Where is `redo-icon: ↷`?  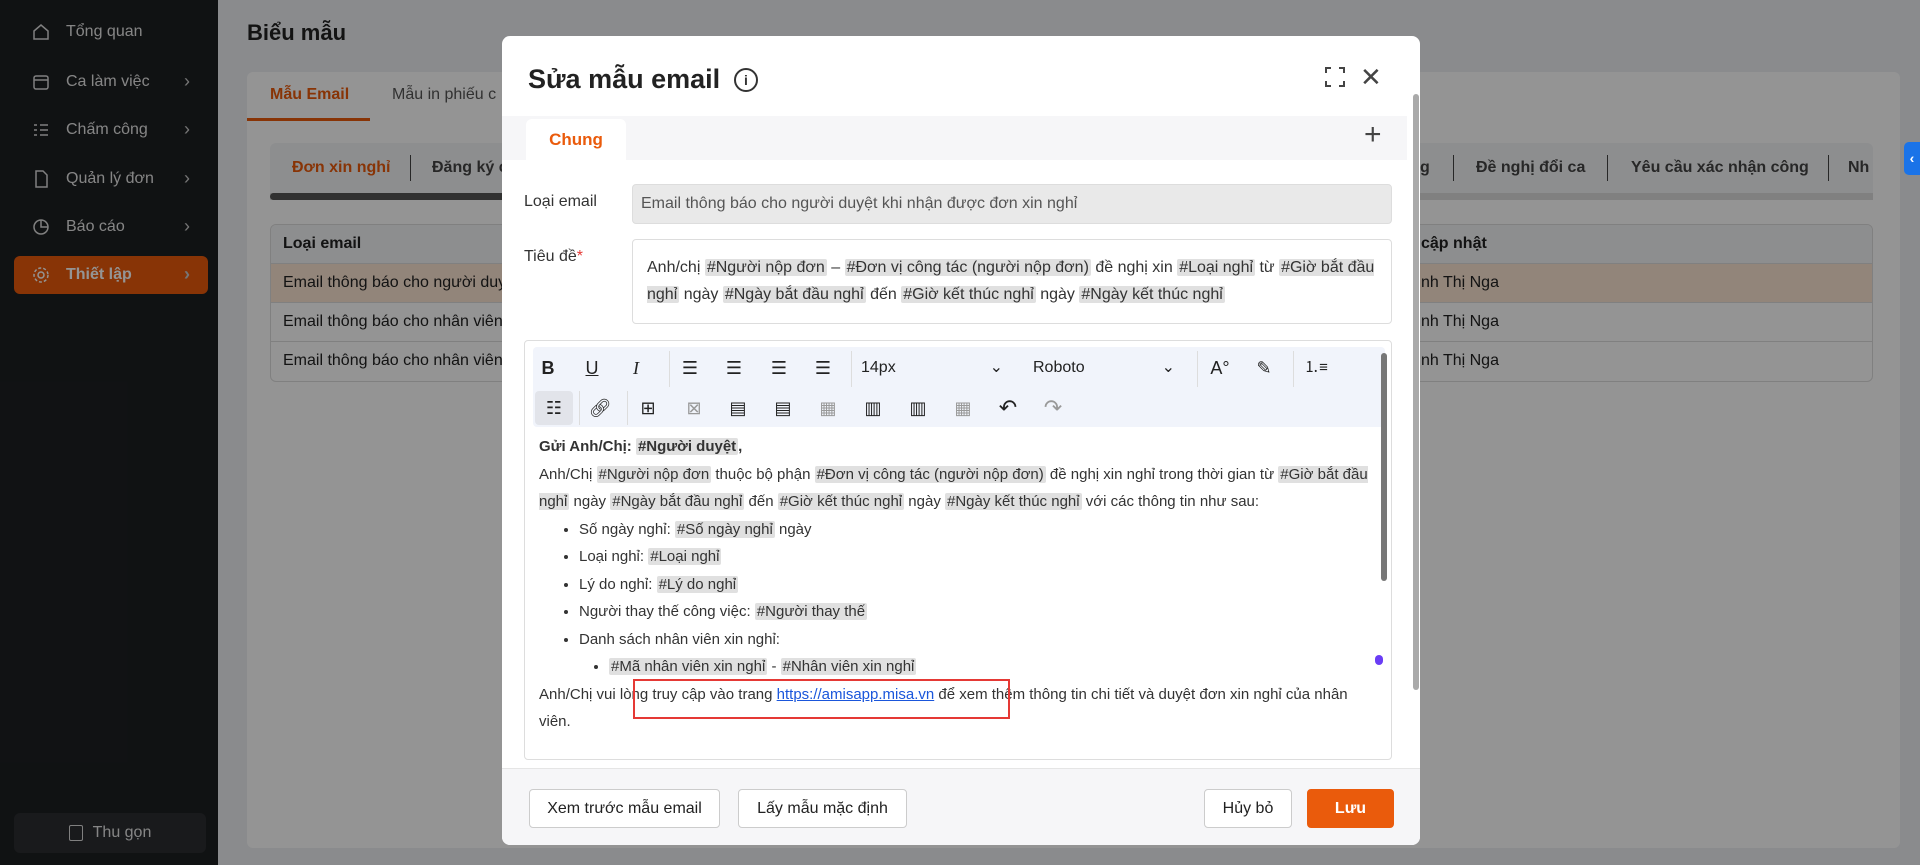
redo-icon: ↷ is located at coordinates (1053, 408).